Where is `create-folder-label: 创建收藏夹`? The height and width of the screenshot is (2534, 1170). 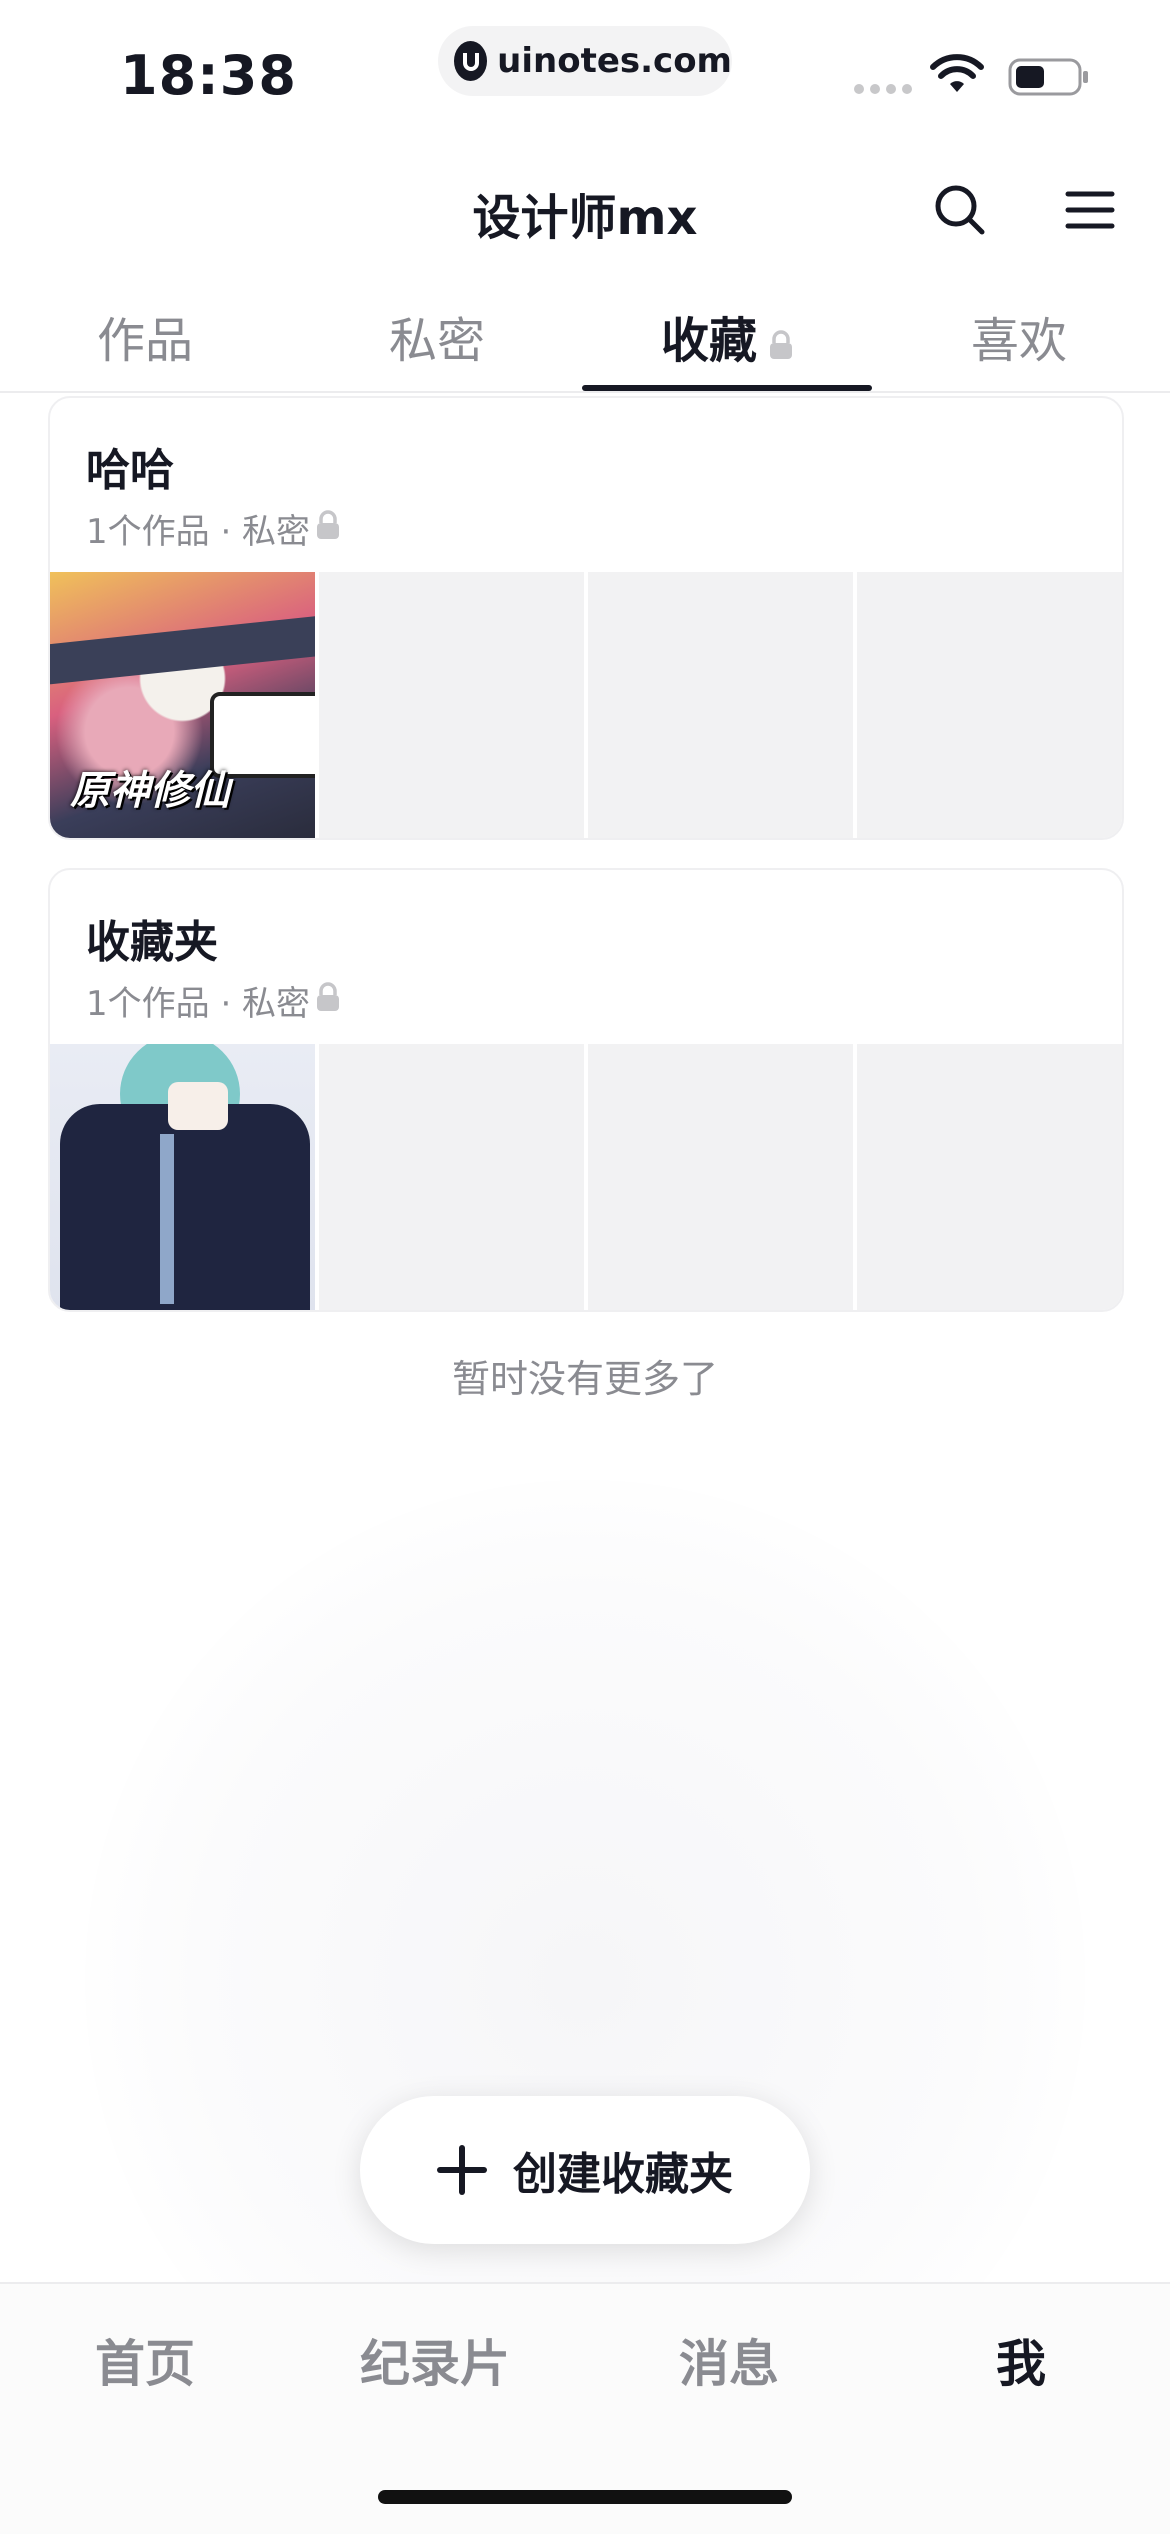 create-folder-label: 创建收藏夹 is located at coordinates (623, 2174).